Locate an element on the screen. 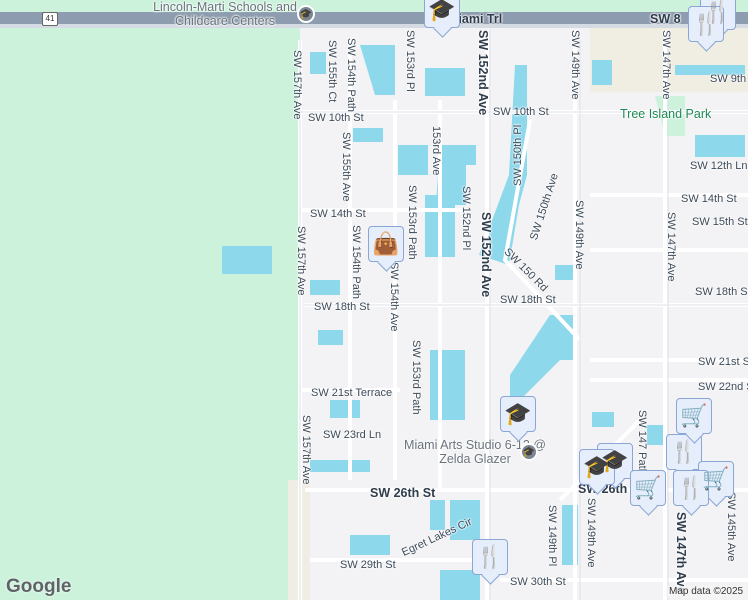 This screenshot has height=600, width=748. street-label: SW 145th Ave is located at coordinates (731, 527).